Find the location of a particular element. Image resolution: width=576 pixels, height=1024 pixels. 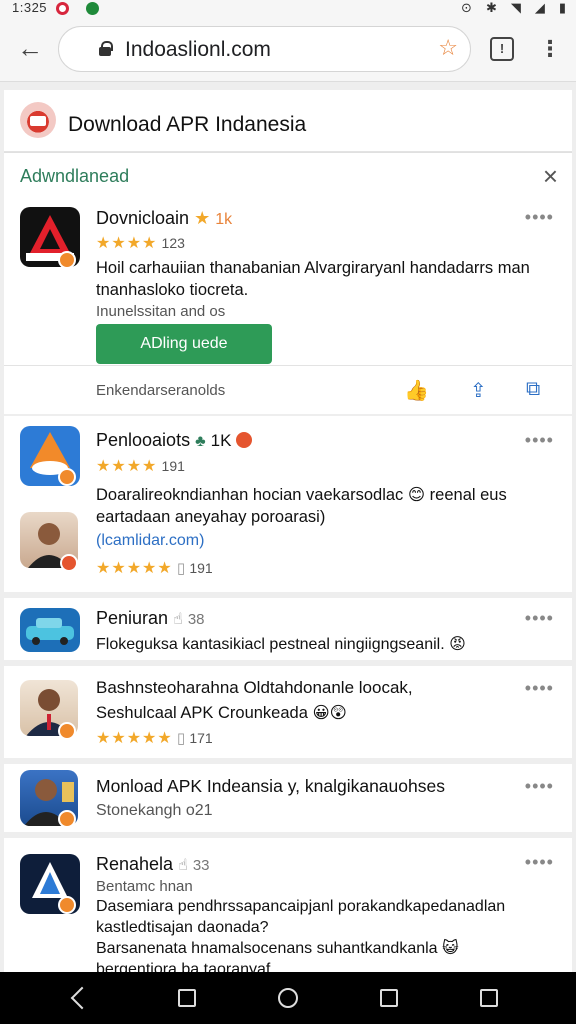

result-title: Bashnsteoharahna Oldtahdonanle loocak, is located at coordinates (254, 688).